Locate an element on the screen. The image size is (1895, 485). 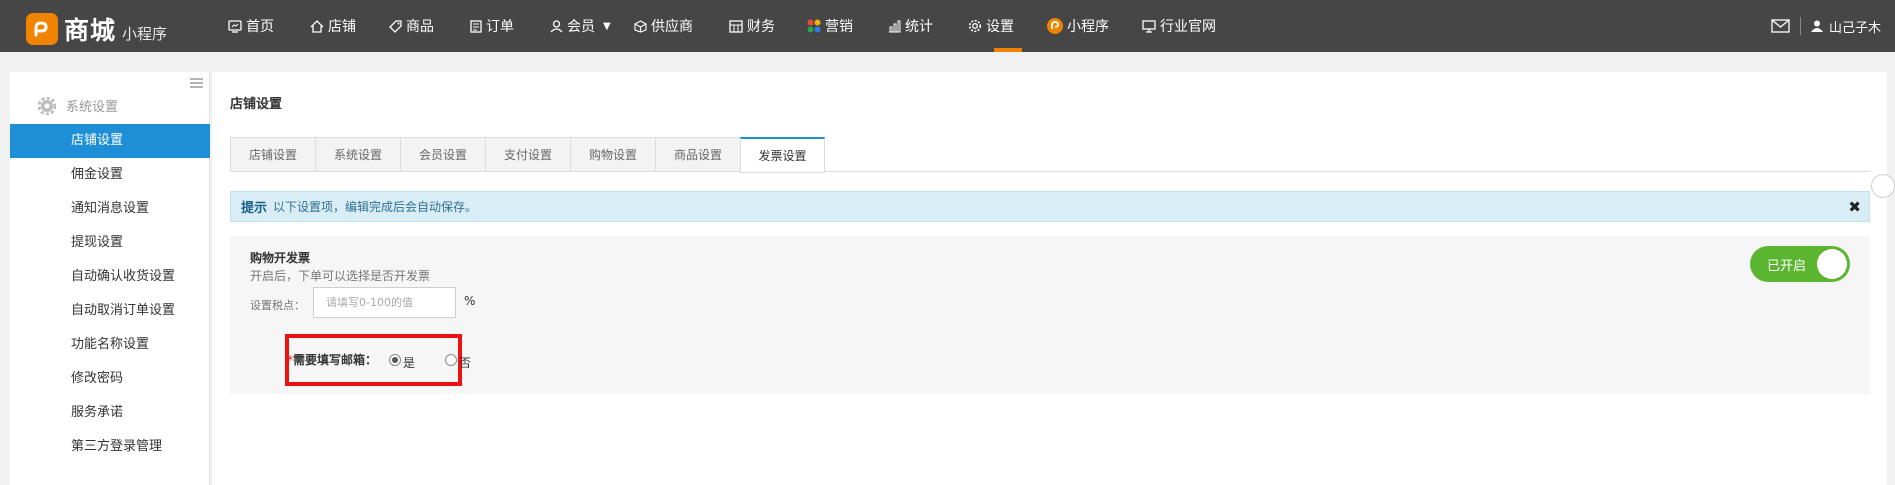
nav-home: 首页 is located at coordinates (269, 26).